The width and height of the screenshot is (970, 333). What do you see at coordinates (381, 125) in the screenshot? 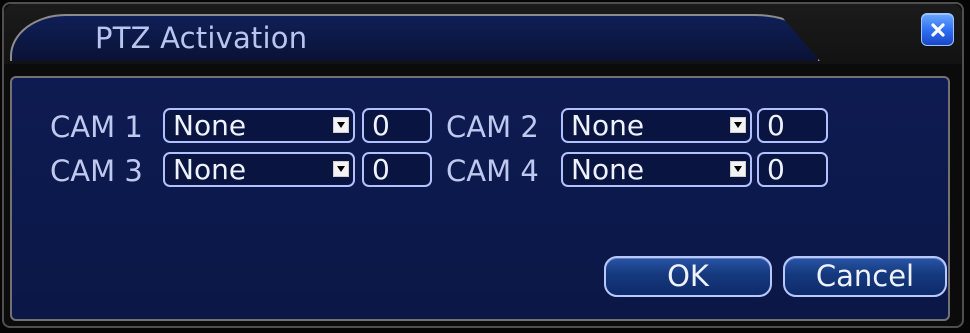
I see `cam-1-number-value: 0` at bounding box center [381, 125].